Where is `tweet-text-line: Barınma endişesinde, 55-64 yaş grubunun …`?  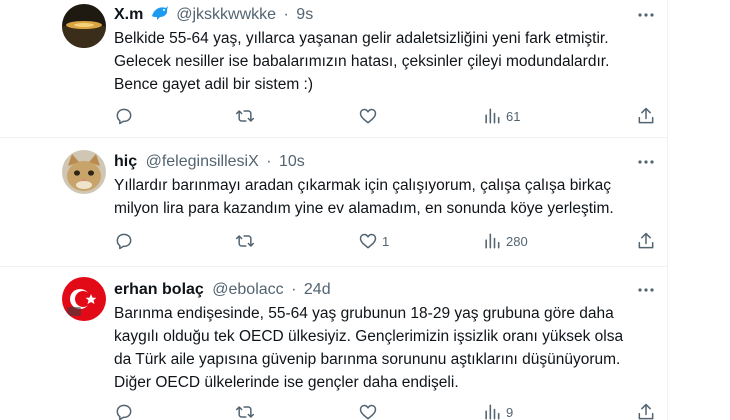
tweet-text-line: Barınma endişesinde, 55-64 yaş grubunun … is located at coordinates (364, 313).